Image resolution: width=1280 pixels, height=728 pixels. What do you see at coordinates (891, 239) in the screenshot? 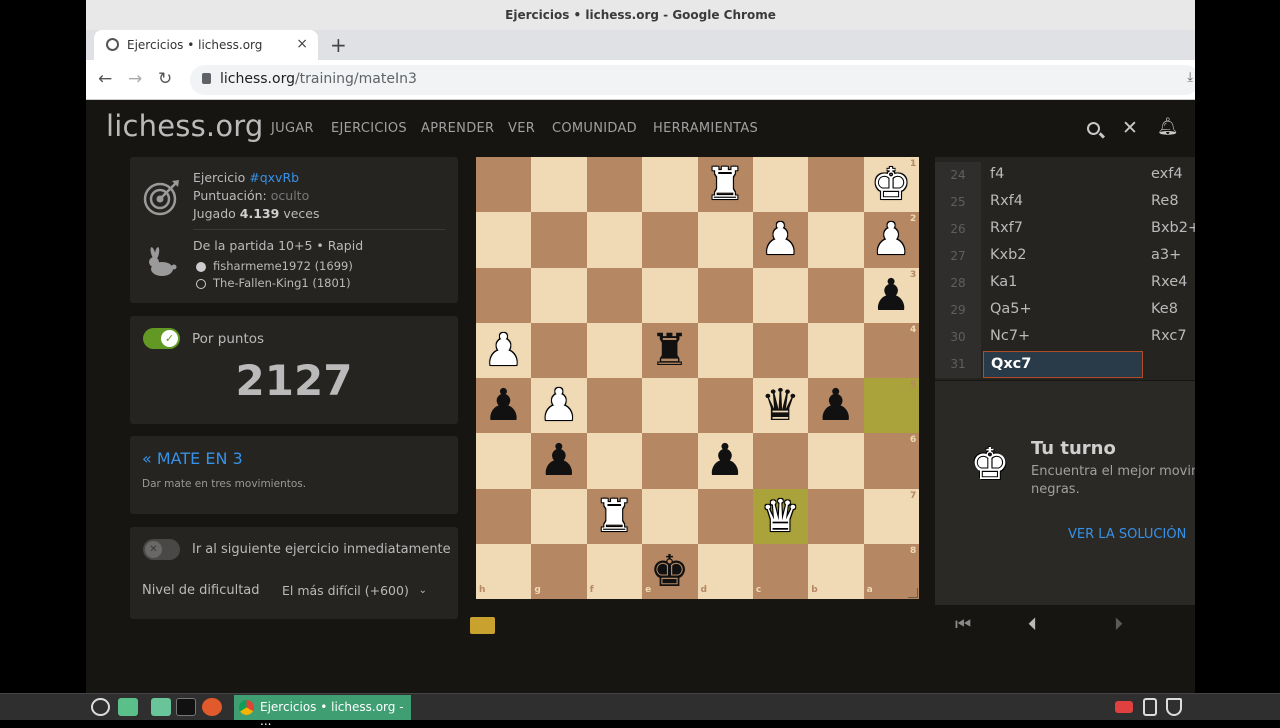
I see `white-pawn-a2: ♟` at bounding box center [891, 239].